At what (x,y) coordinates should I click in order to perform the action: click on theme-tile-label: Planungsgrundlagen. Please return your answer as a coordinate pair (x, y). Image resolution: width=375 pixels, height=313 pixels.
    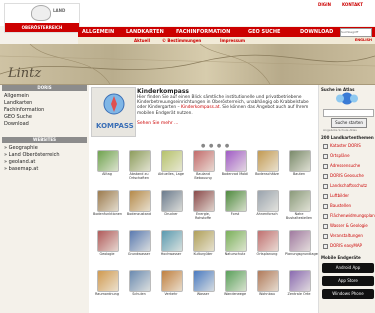
    Looking at the image, I should click on (302, 254).